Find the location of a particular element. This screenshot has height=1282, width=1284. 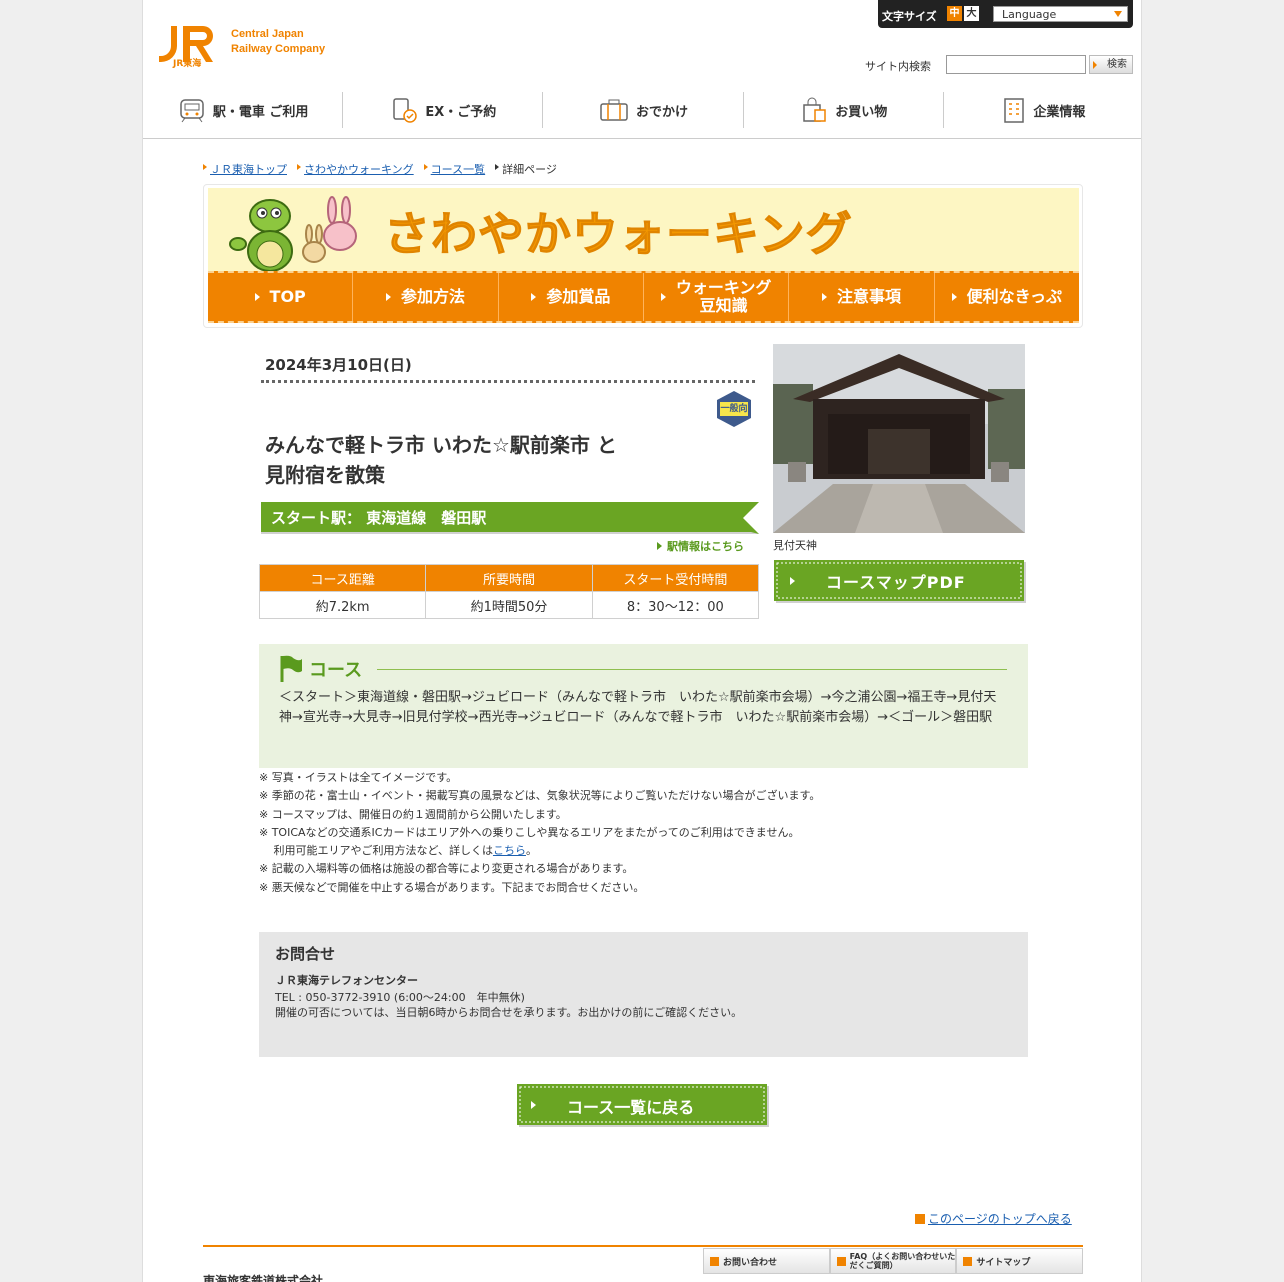

breadcrumb-link-jr-top: ＪＲ東海トップ is located at coordinates (248, 169).